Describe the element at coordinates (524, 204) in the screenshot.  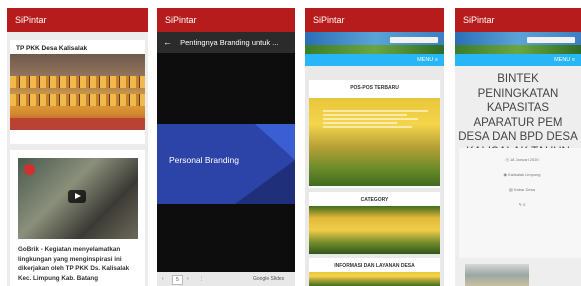
I see `meta-comments: 0` at that location.